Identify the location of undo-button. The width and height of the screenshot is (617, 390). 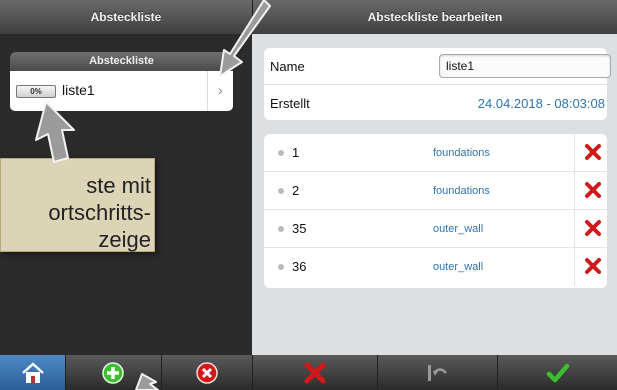
(438, 372).